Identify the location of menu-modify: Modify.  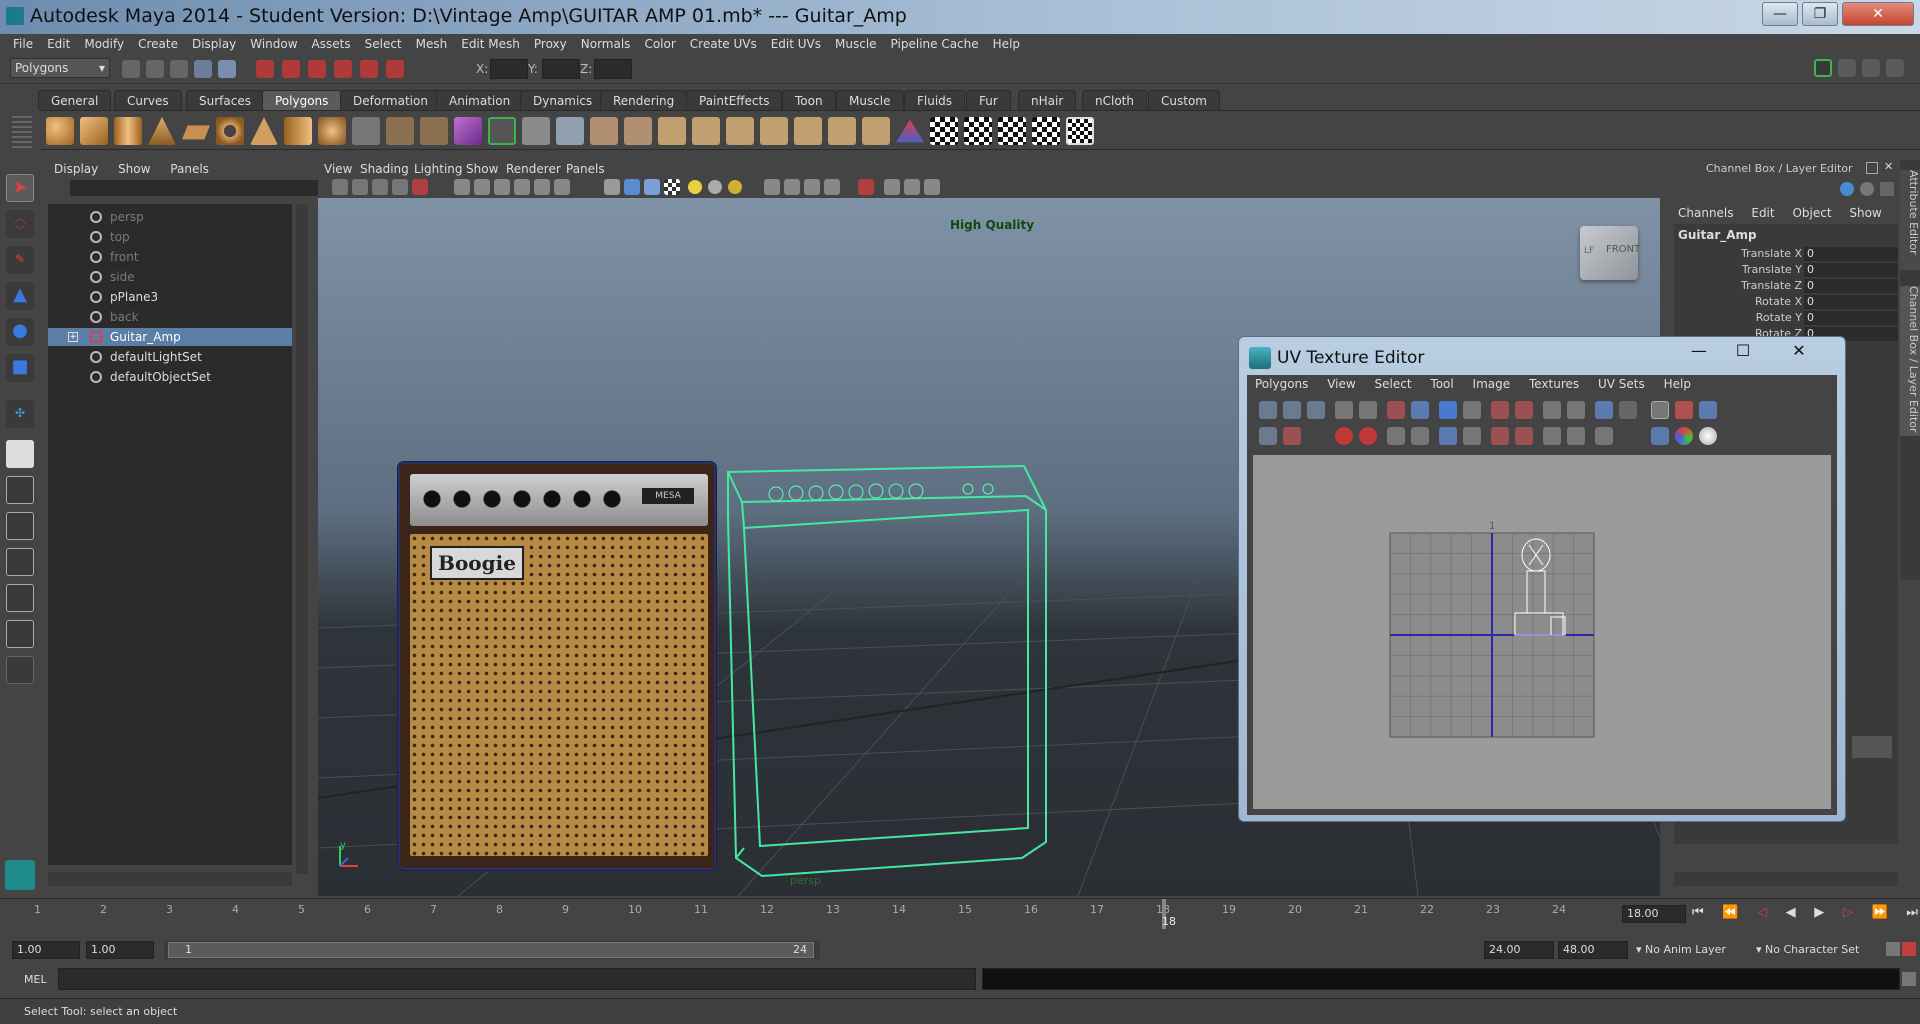
(104, 44).